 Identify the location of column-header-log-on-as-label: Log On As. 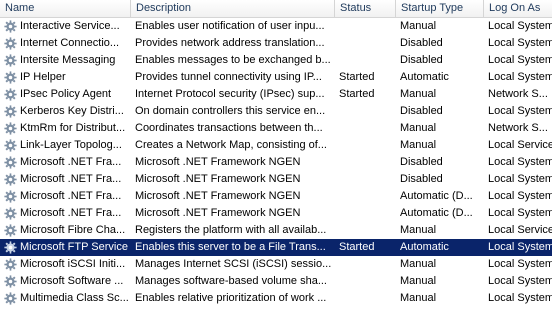
(515, 8).